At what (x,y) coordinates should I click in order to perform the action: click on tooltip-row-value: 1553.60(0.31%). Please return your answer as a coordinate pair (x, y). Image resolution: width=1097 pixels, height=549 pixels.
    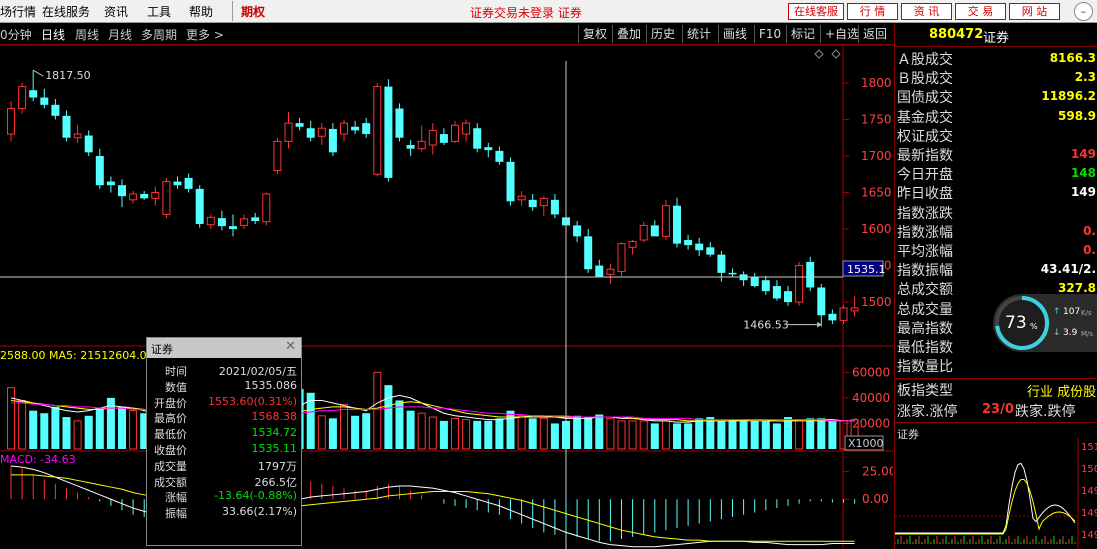
    Looking at the image, I should click on (252, 401).